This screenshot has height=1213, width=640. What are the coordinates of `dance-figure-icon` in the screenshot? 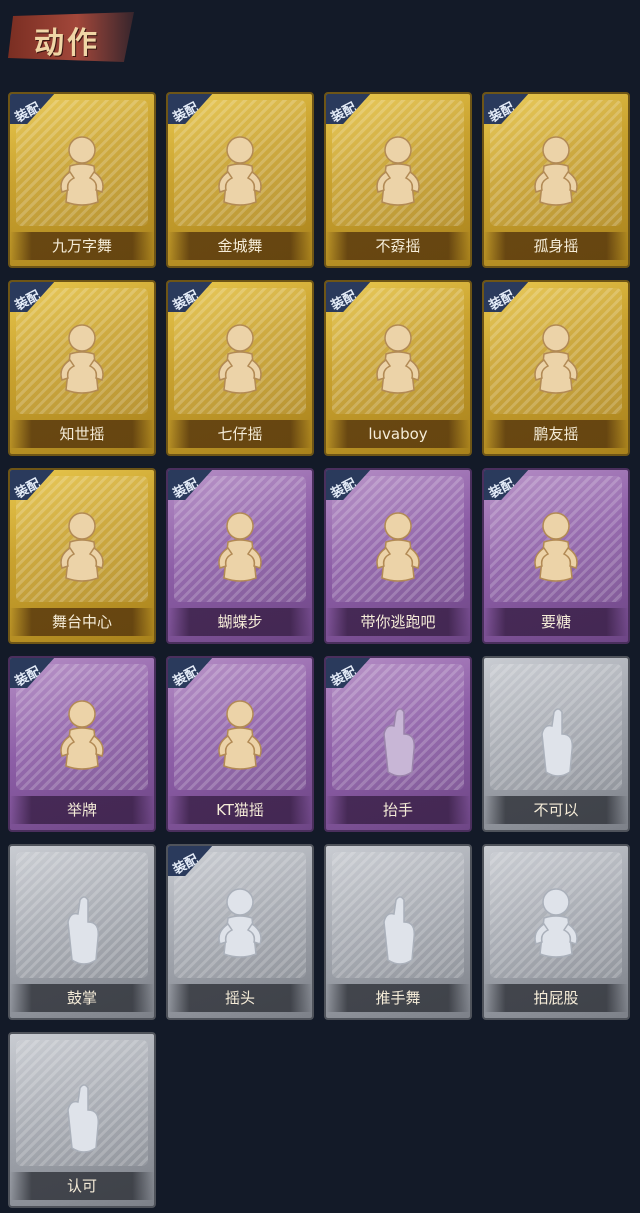 It's located at (82, 180).